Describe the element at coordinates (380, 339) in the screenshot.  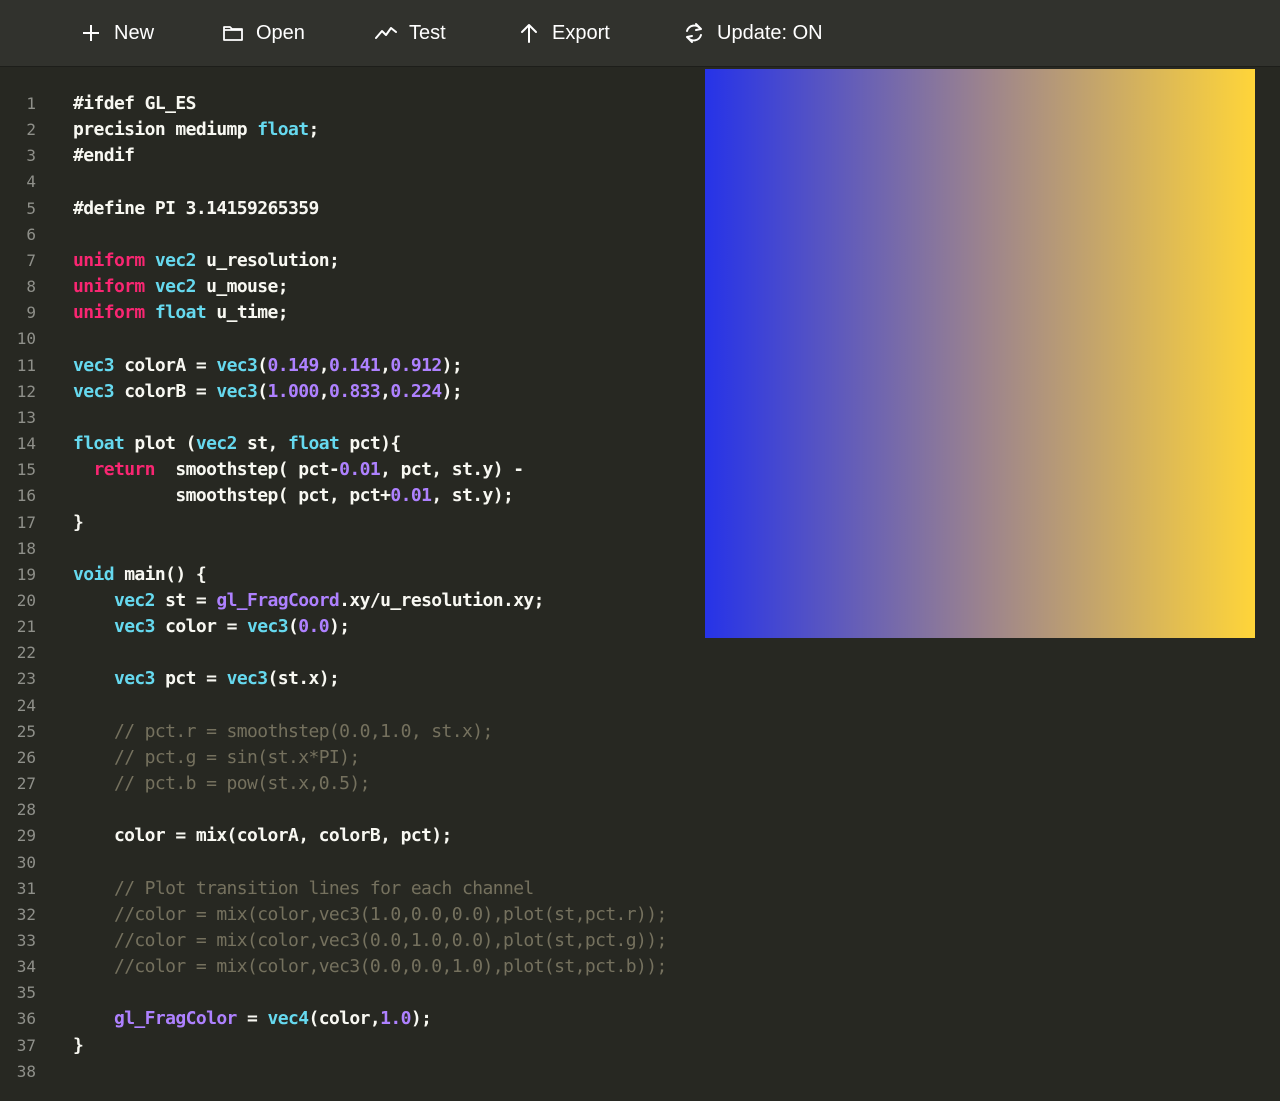
I see `code-line: 10` at that location.